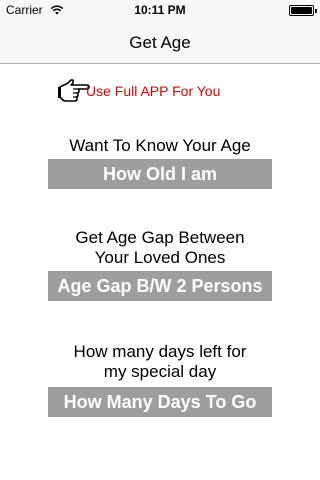  Describe the element at coordinates (160, 351) in the screenshot. I see `section-heading-line: How many days left for` at that location.